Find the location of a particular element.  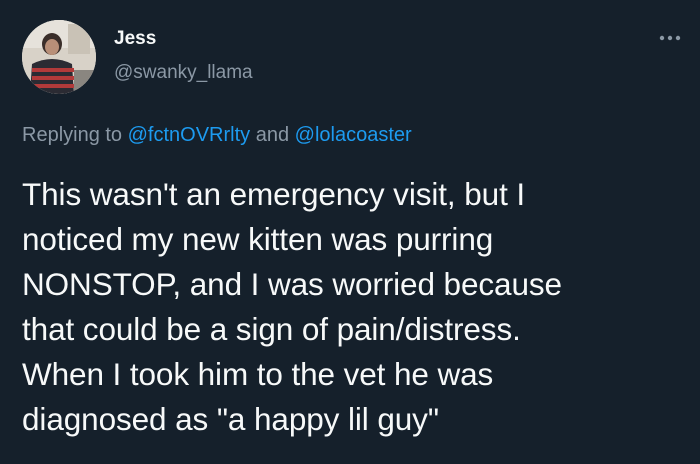

tweet-text-line: When I took him to the vet he was is located at coordinates (258, 374).